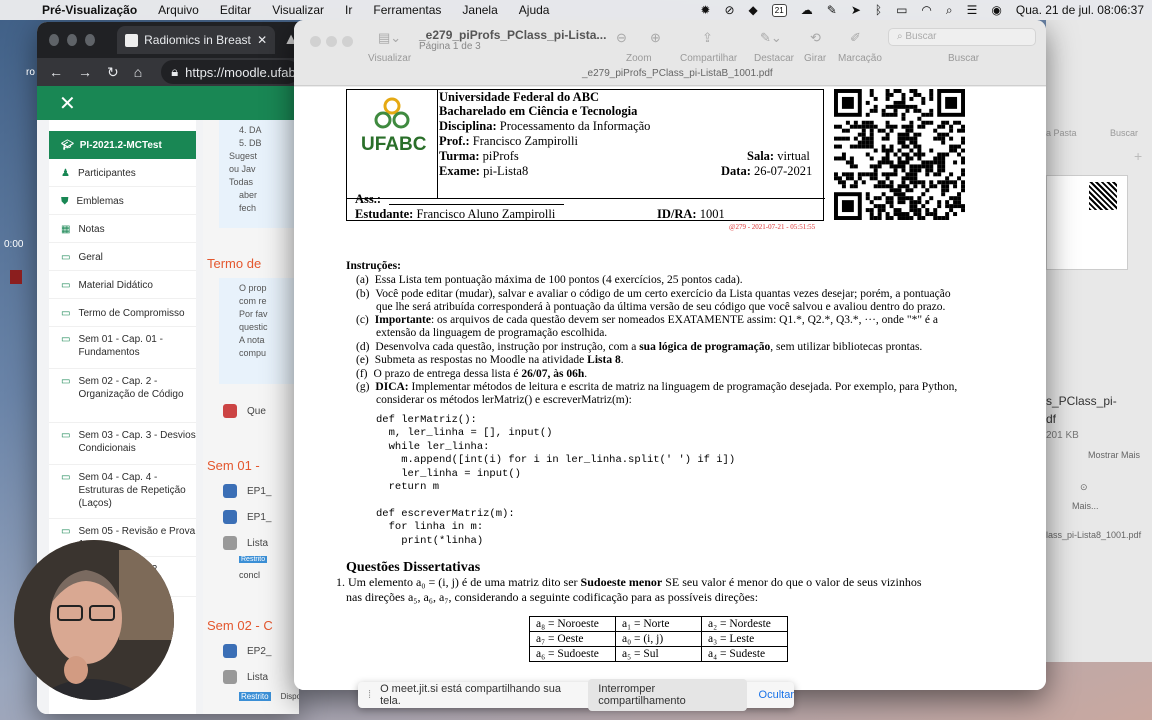 This screenshot has width=1152, height=720. What do you see at coordinates (655, 38) in the screenshot?
I see `zoom-in-icon: ⊕` at bounding box center [655, 38].